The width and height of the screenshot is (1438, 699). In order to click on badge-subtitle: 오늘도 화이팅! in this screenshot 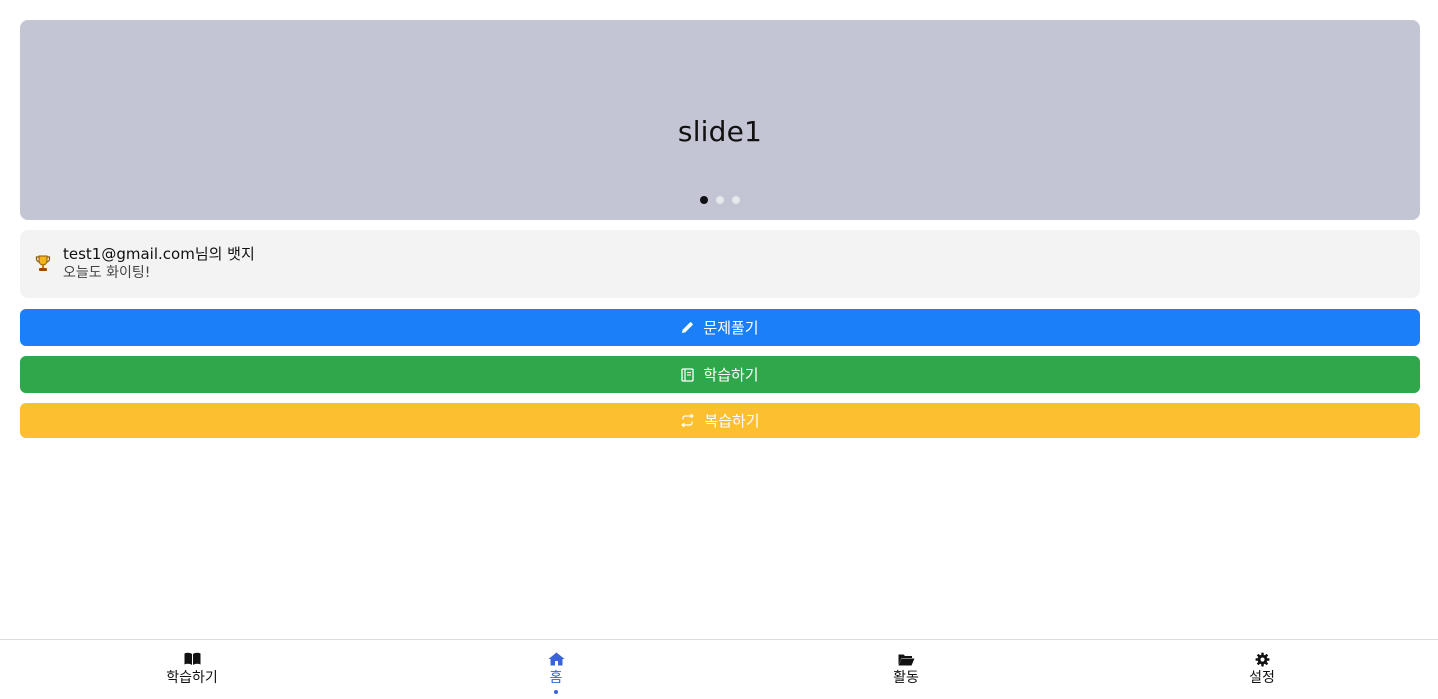, I will do `click(107, 273)`.